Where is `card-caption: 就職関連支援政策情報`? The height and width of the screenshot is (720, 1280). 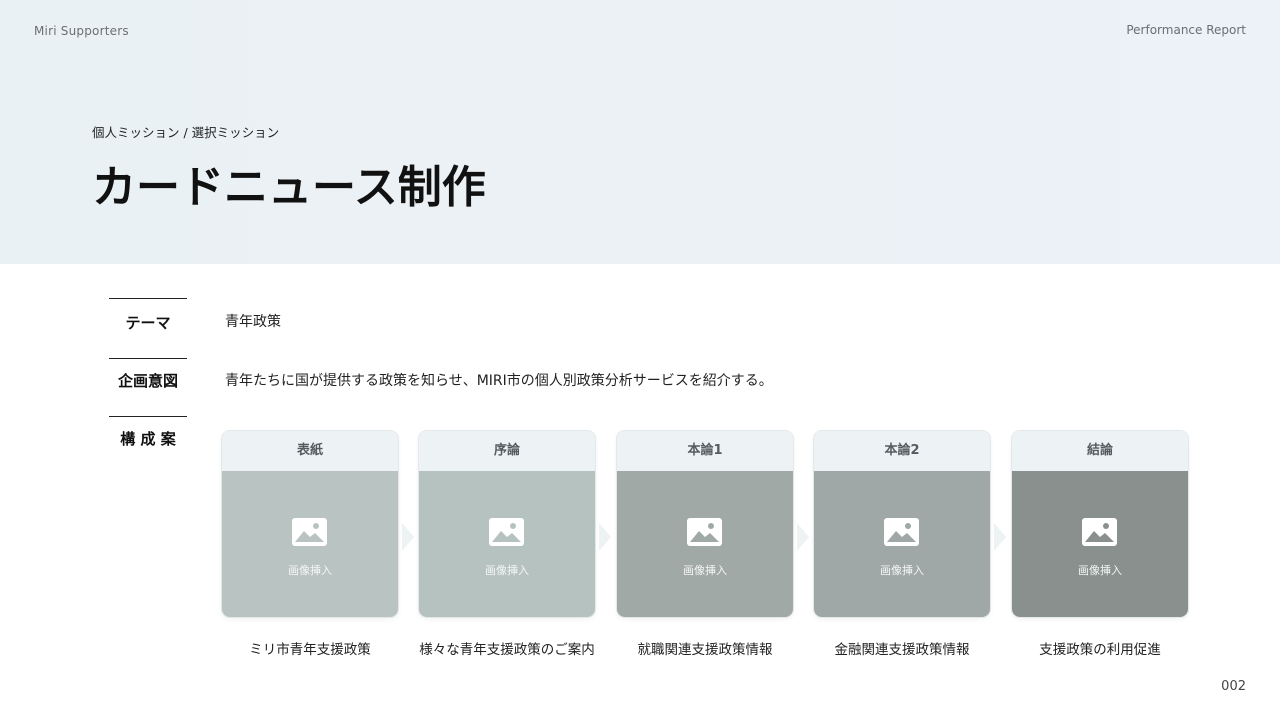
card-caption: 就職関連支援政策情報 is located at coordinates (705, 650).